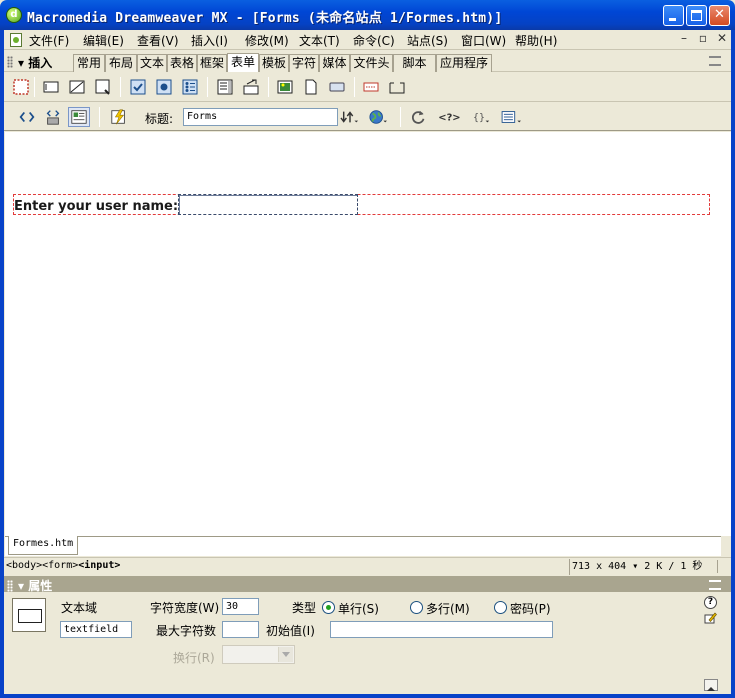  I want to click on form-icon, so click(21, 87).